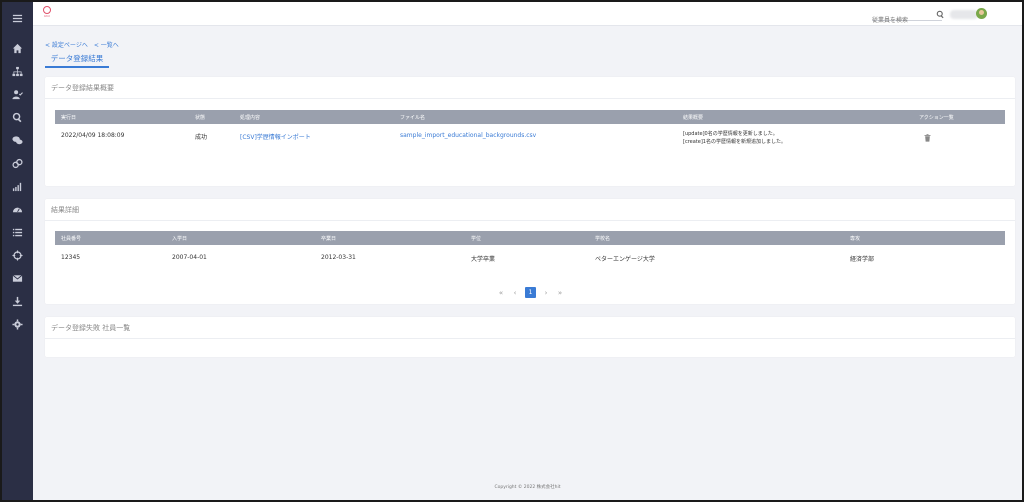 Image resolution: width=1024 pixels, height=502 pixels. I want to click on col-file: ファイル名, so click(413, 118).